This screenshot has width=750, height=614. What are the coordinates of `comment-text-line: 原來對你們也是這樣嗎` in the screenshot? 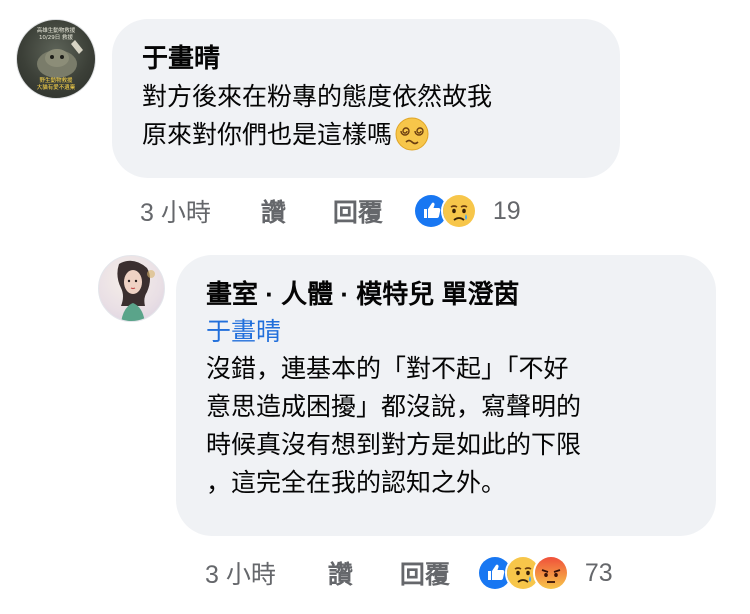 It's located at (267, 135).